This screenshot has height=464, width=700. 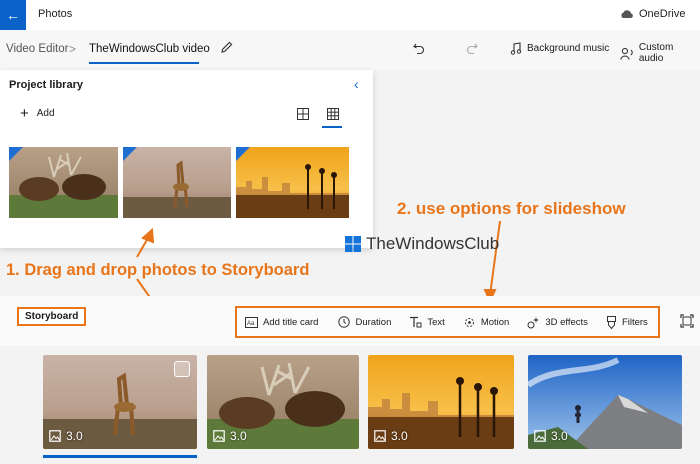 I want to click on annotation-step-1: 1. Drag and drop photos to Storyboard, so click(x=158, y=270).